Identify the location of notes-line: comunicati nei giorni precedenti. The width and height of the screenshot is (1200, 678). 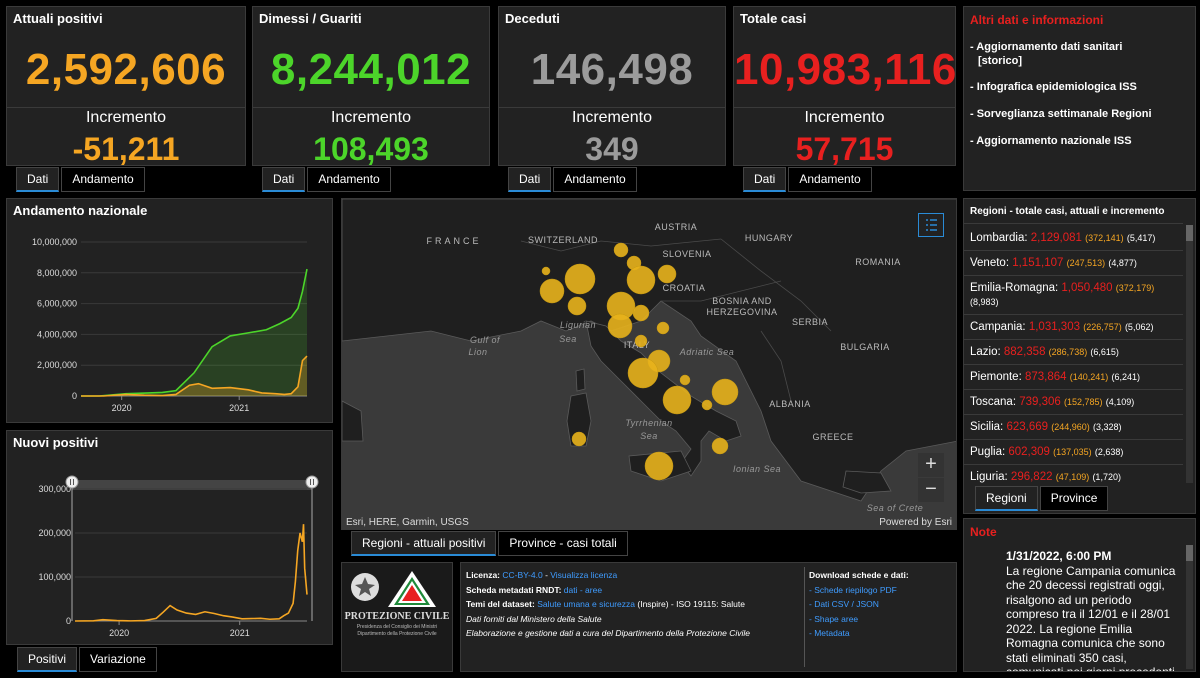
(1090, 668).